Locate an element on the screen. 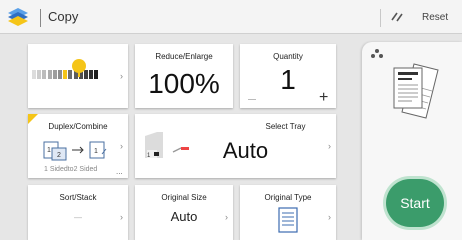 The width and height of the screenshot is (462, 240). original-size-value: Auto is located at coordinates (184, 216).